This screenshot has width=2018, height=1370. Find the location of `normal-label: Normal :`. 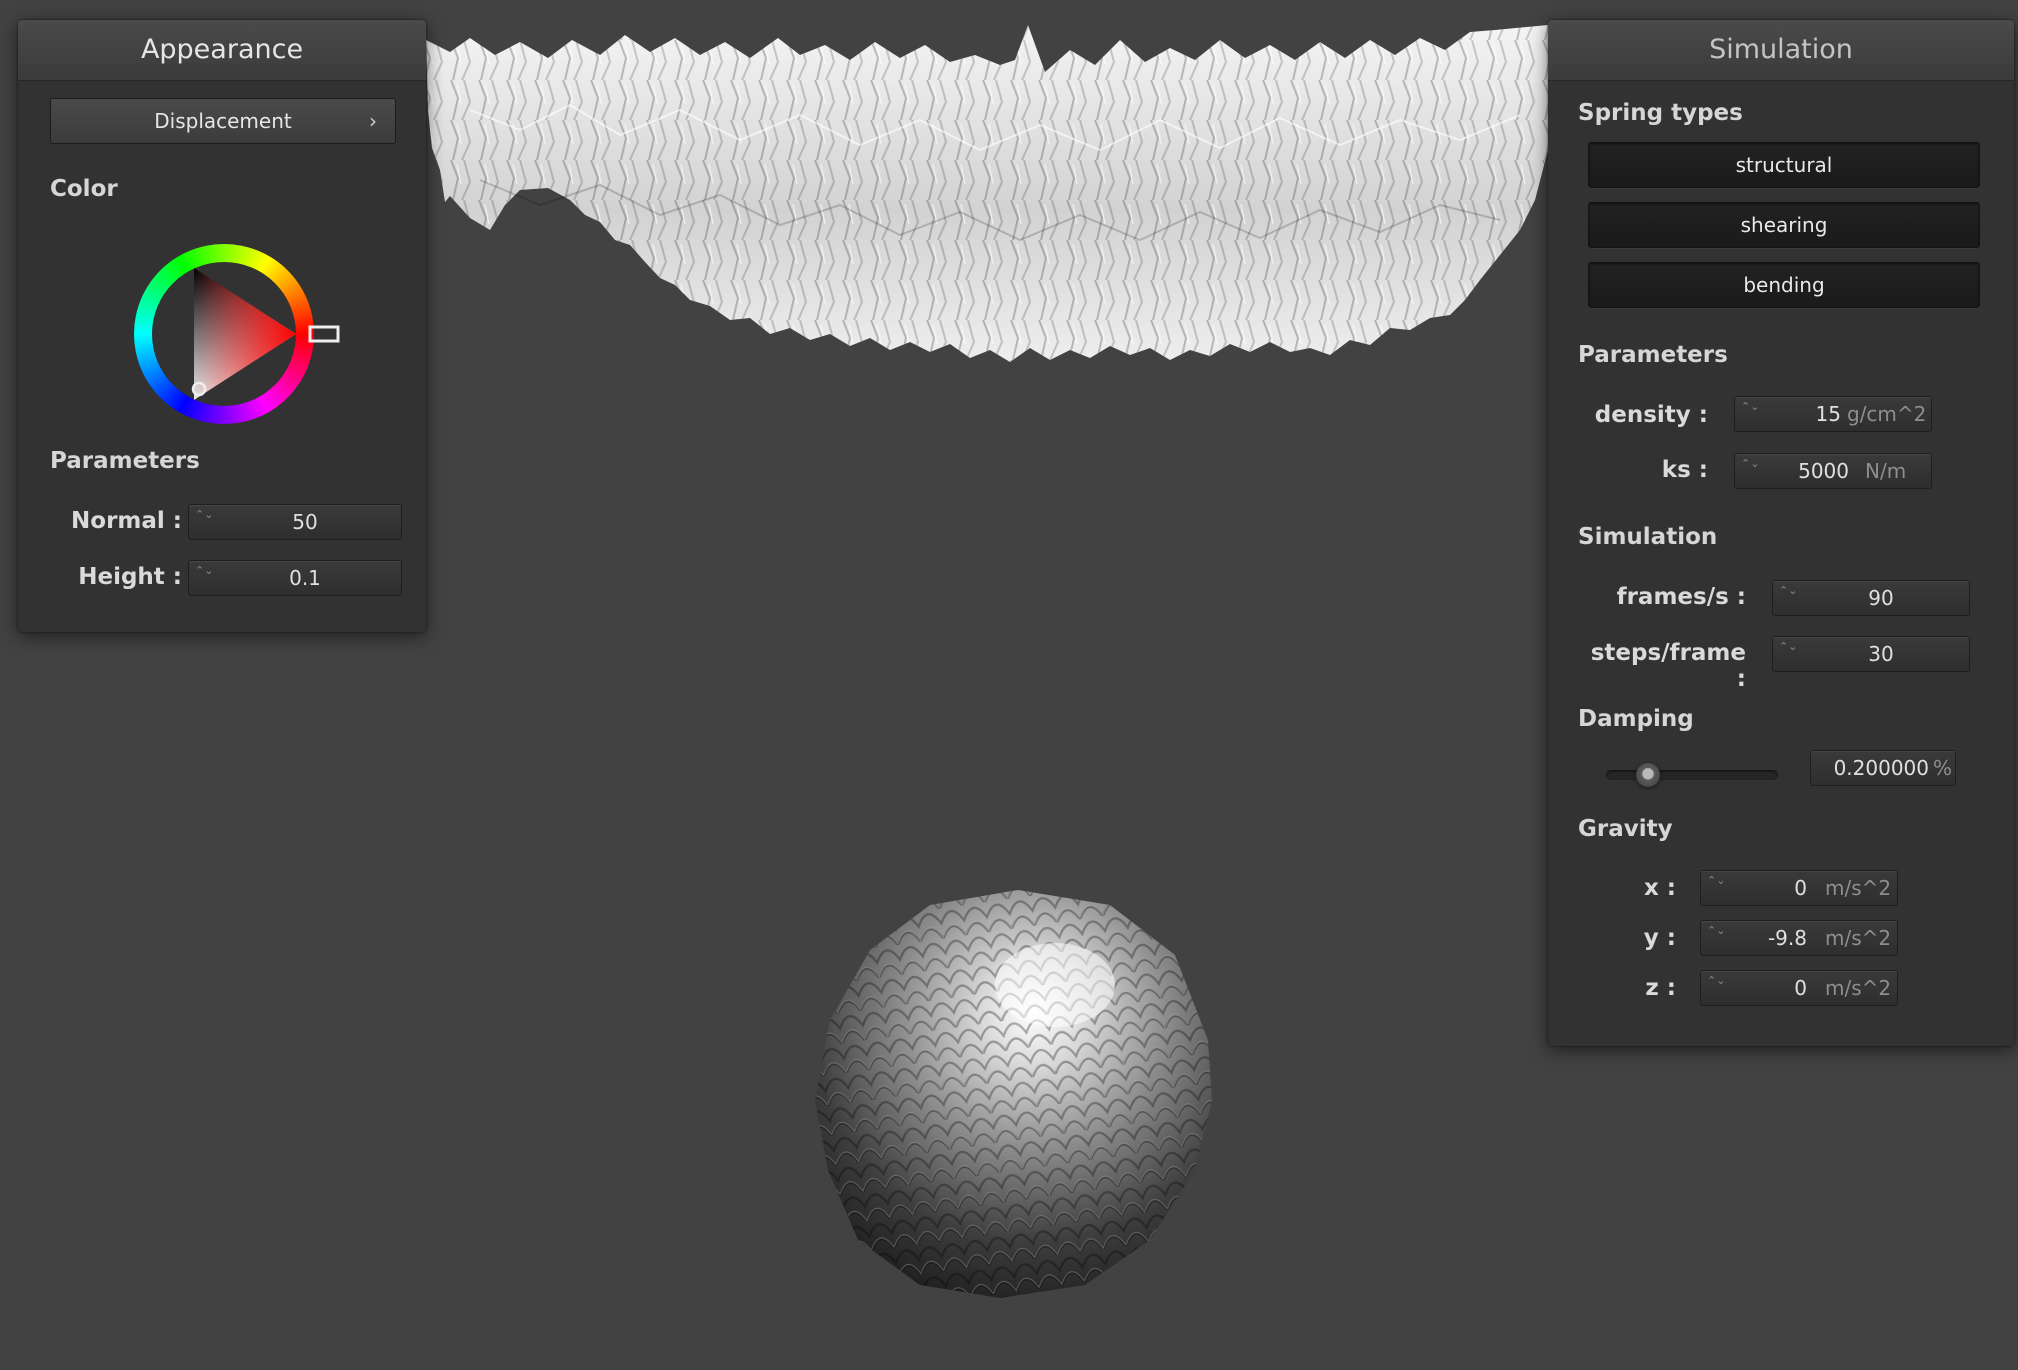

normal-label: Normal : is located at coordinates (126, 521).